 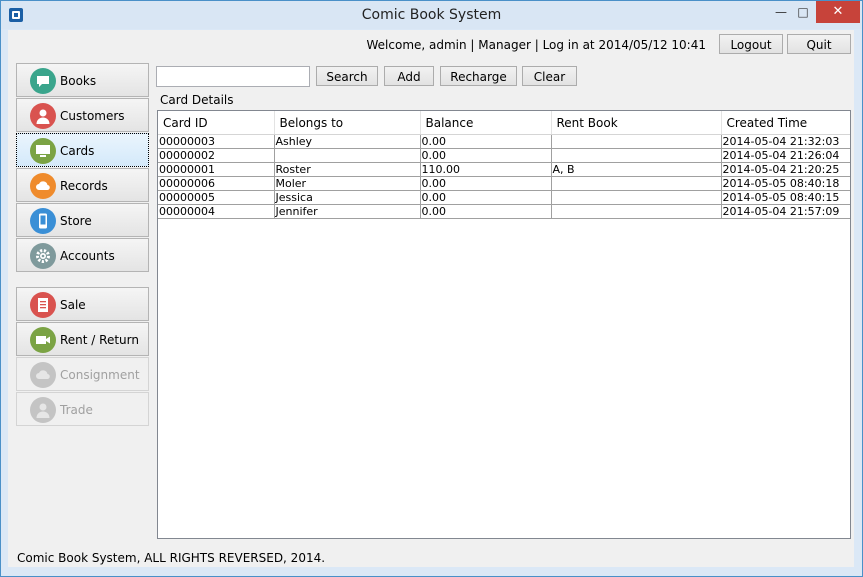 I want to click on nav-sale-button: Sale, so click(x=82, y=304).